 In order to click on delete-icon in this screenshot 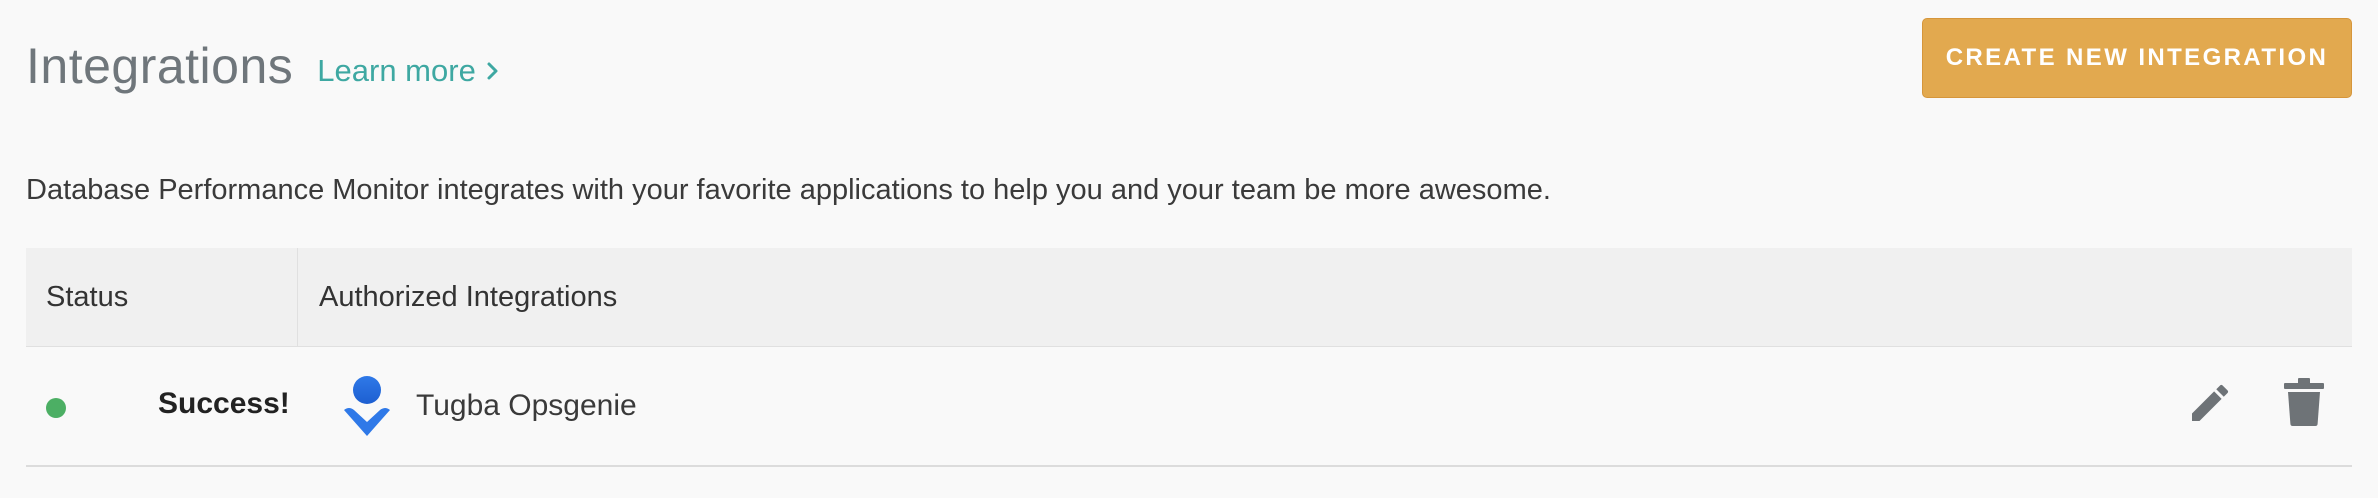, I will do `click(2304, 402)`.